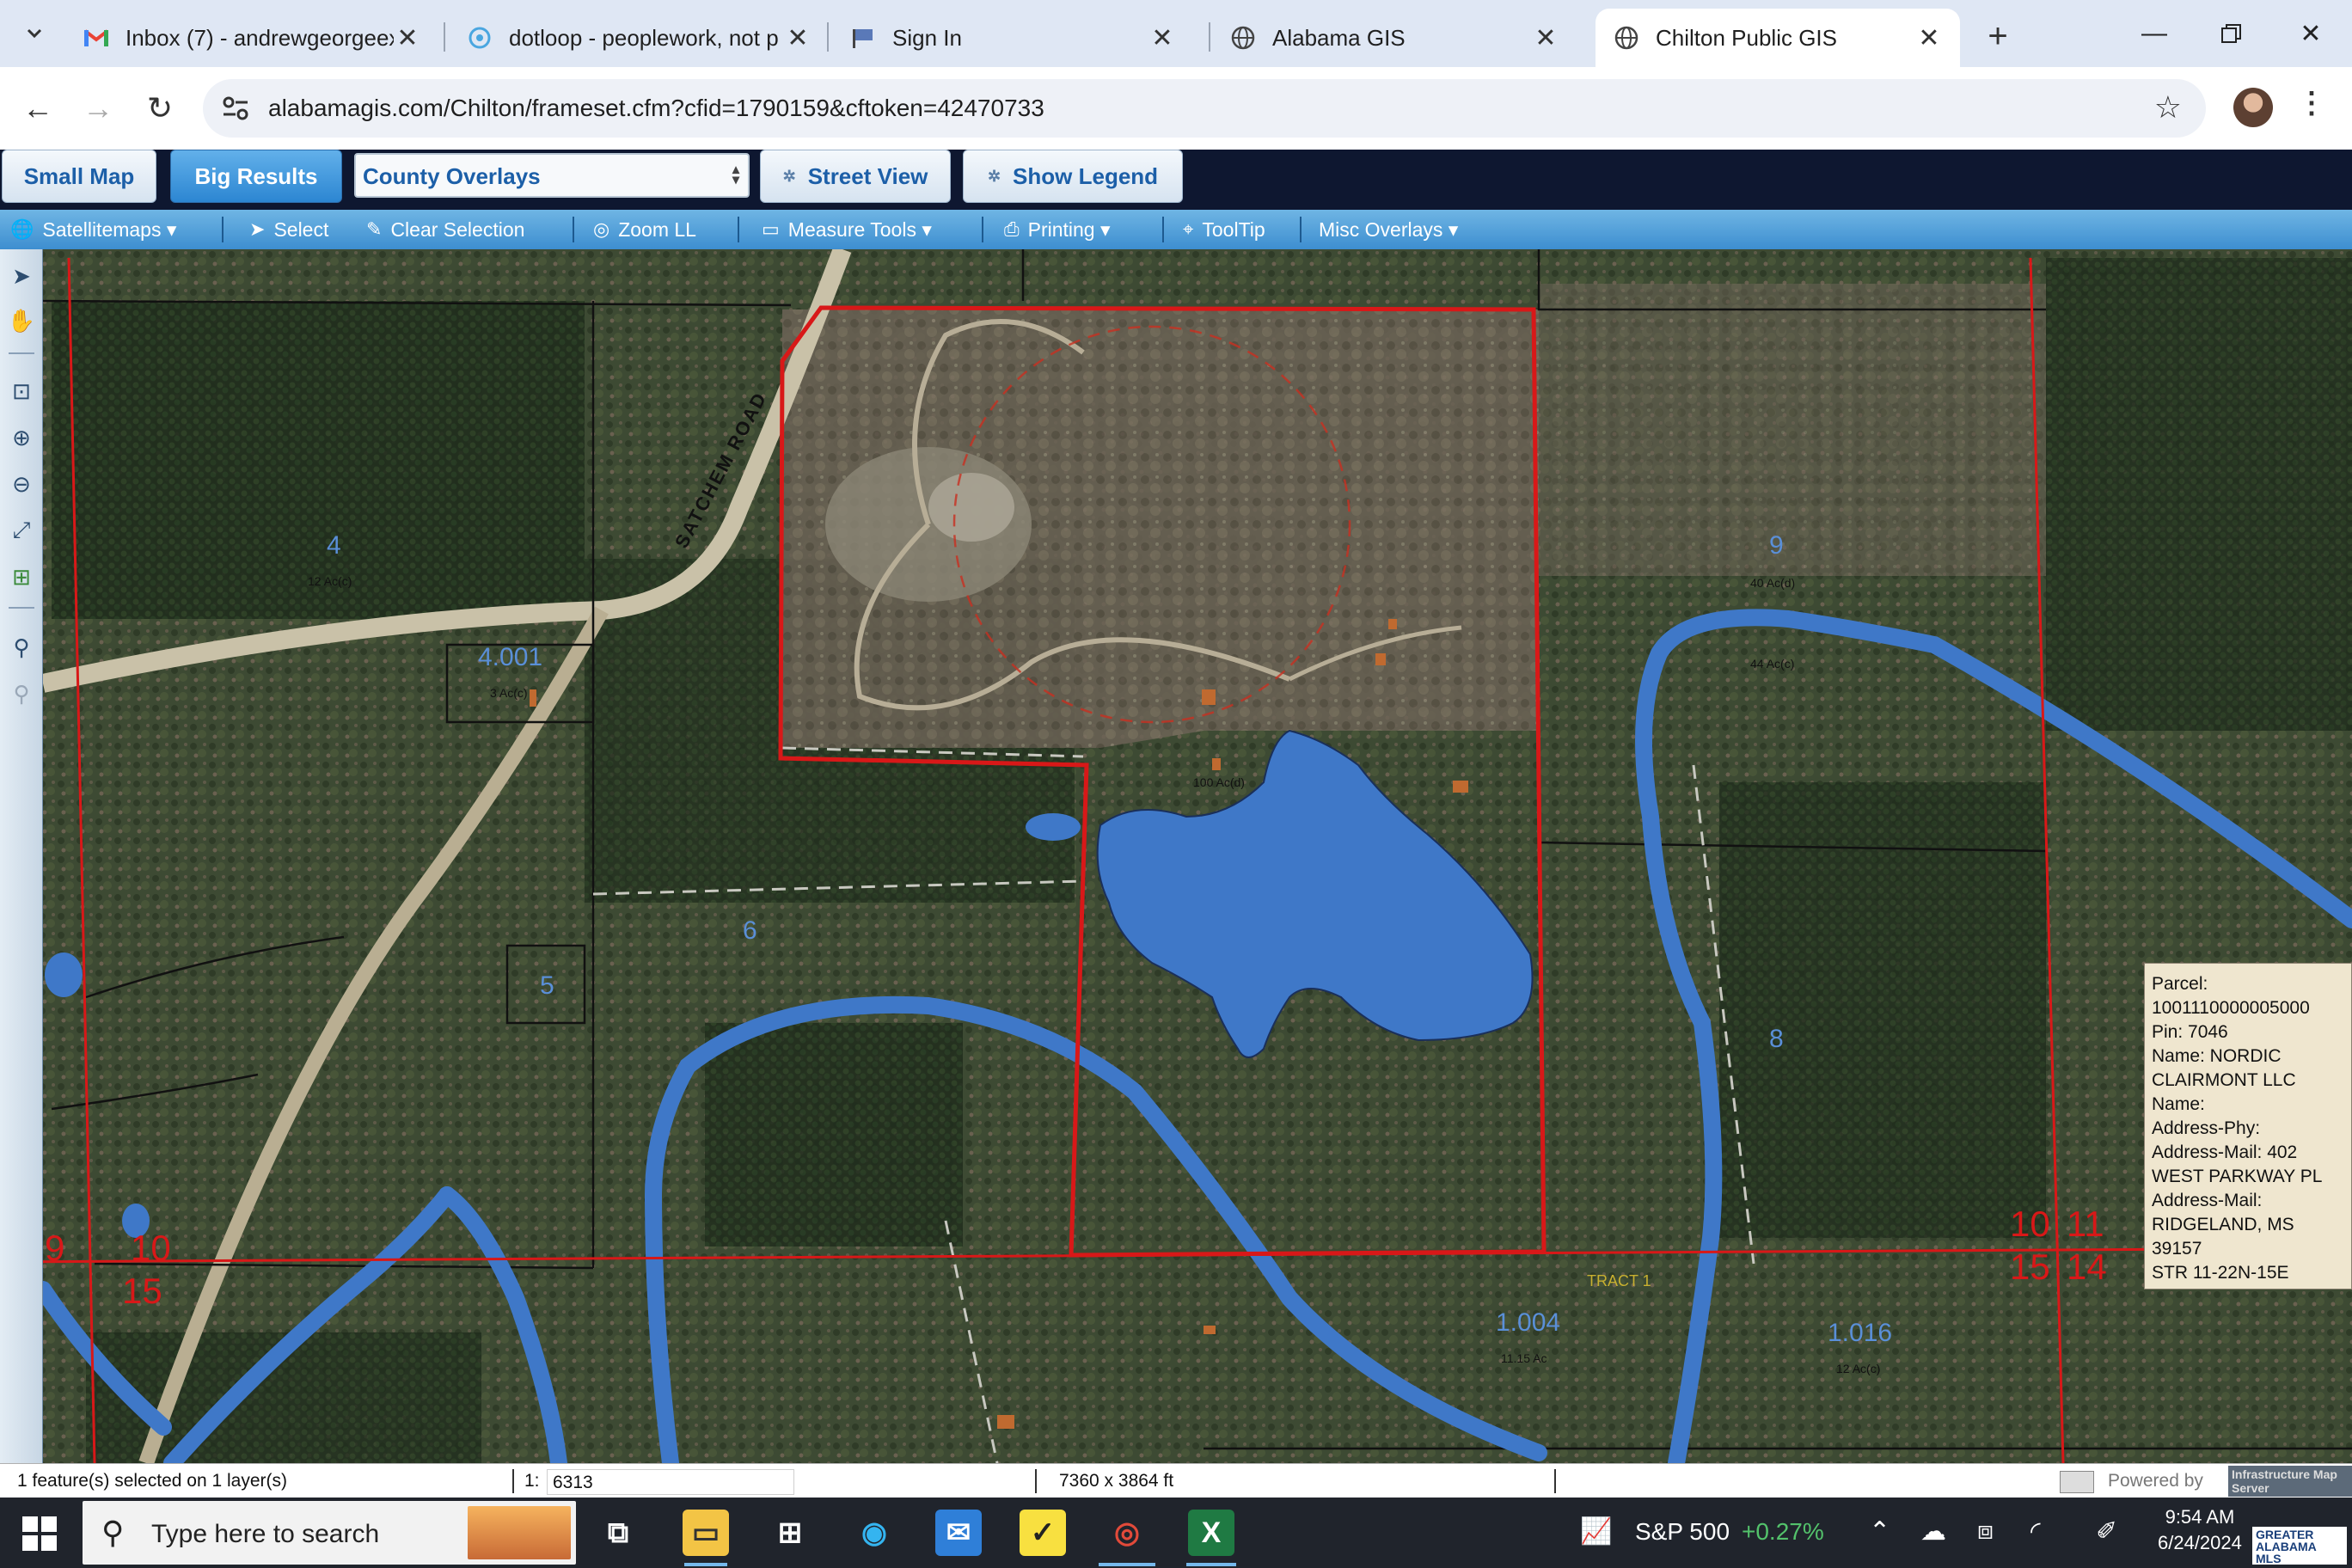 The image size is (2352, 1568). Describe the element at coordinates (847, 229) in the screenshot. I see `measure-tools-menu: ▭ Measure Tools ▾` at that location.